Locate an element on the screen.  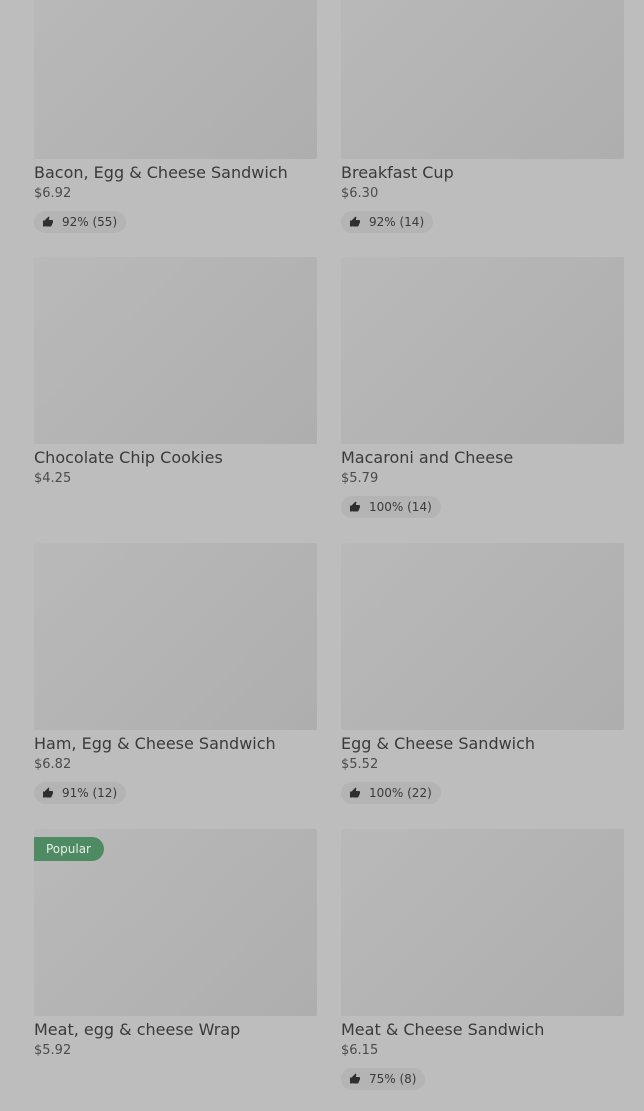
rating-text: 100% (22) is located at coordinates (400, 793).